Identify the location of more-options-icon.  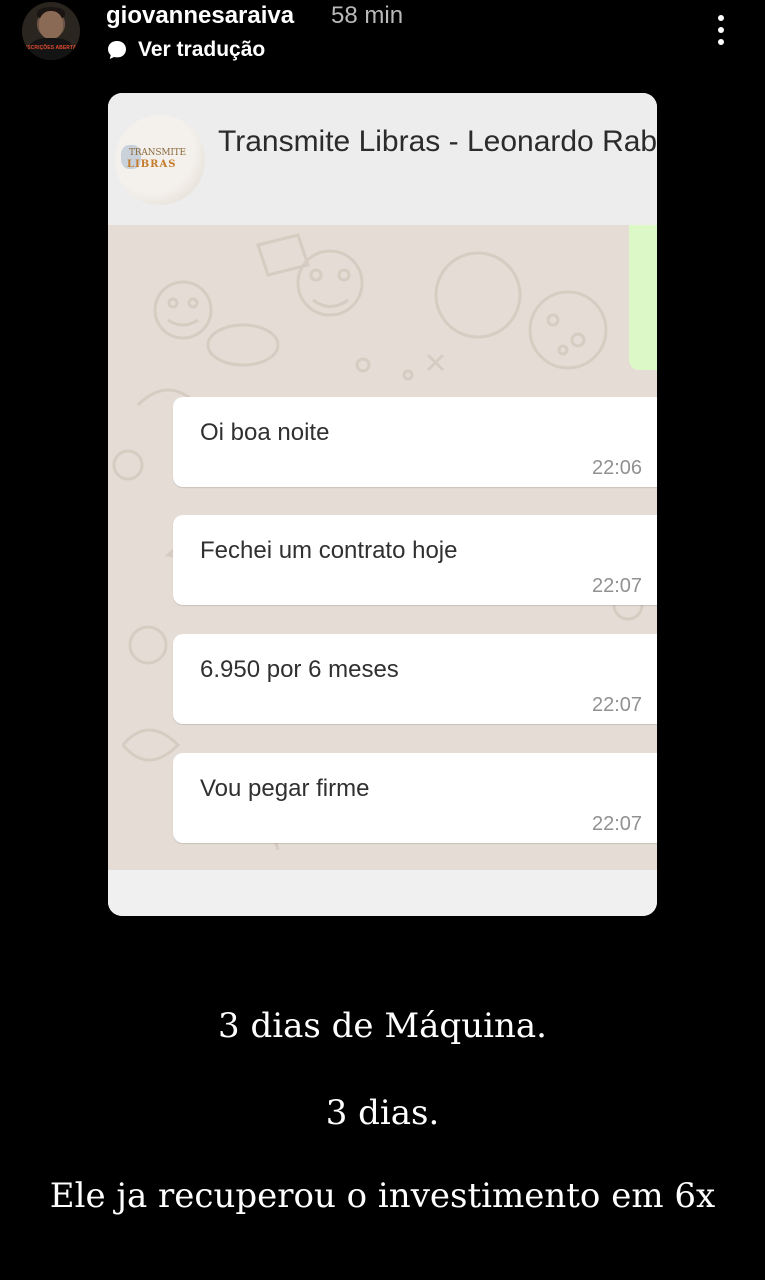
(721, 30).